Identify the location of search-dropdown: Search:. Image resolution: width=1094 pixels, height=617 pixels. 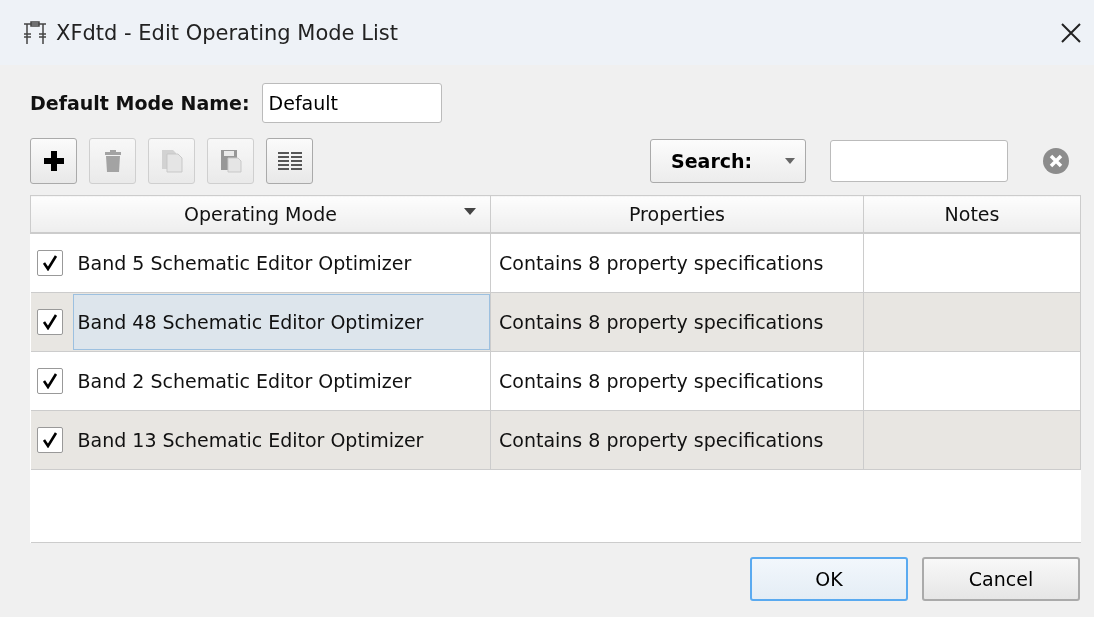
(728, 161).